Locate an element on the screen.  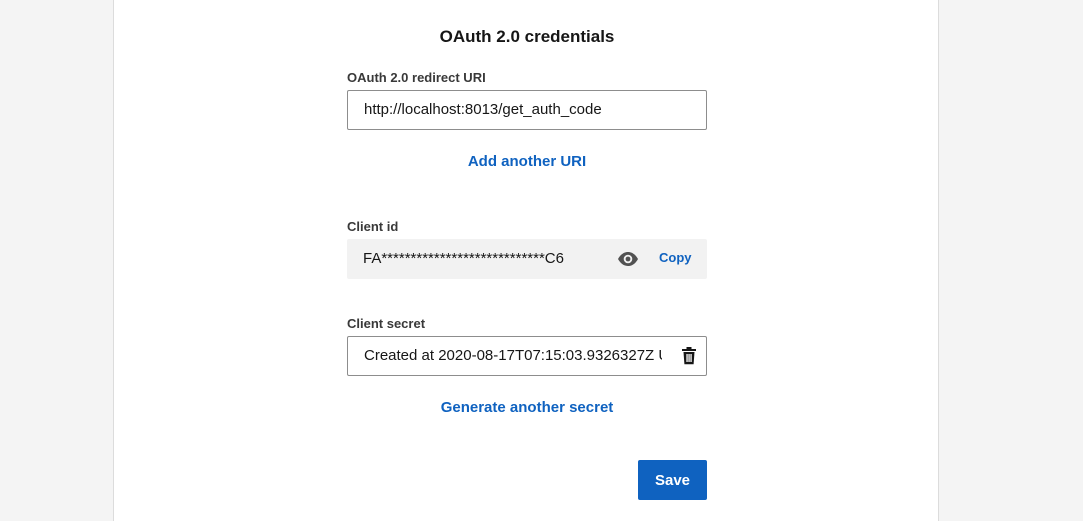
client-id-field: FA****************************C6 Copy is located at coordinates (527, 259).